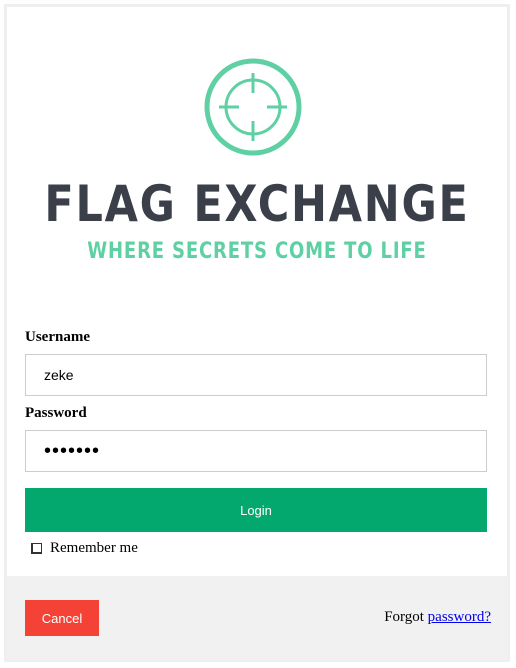  What do you see at coordinates (94, 548) in the screenshot?
I see `remember-me-label: Remember me` at bounding box center [94, 548].